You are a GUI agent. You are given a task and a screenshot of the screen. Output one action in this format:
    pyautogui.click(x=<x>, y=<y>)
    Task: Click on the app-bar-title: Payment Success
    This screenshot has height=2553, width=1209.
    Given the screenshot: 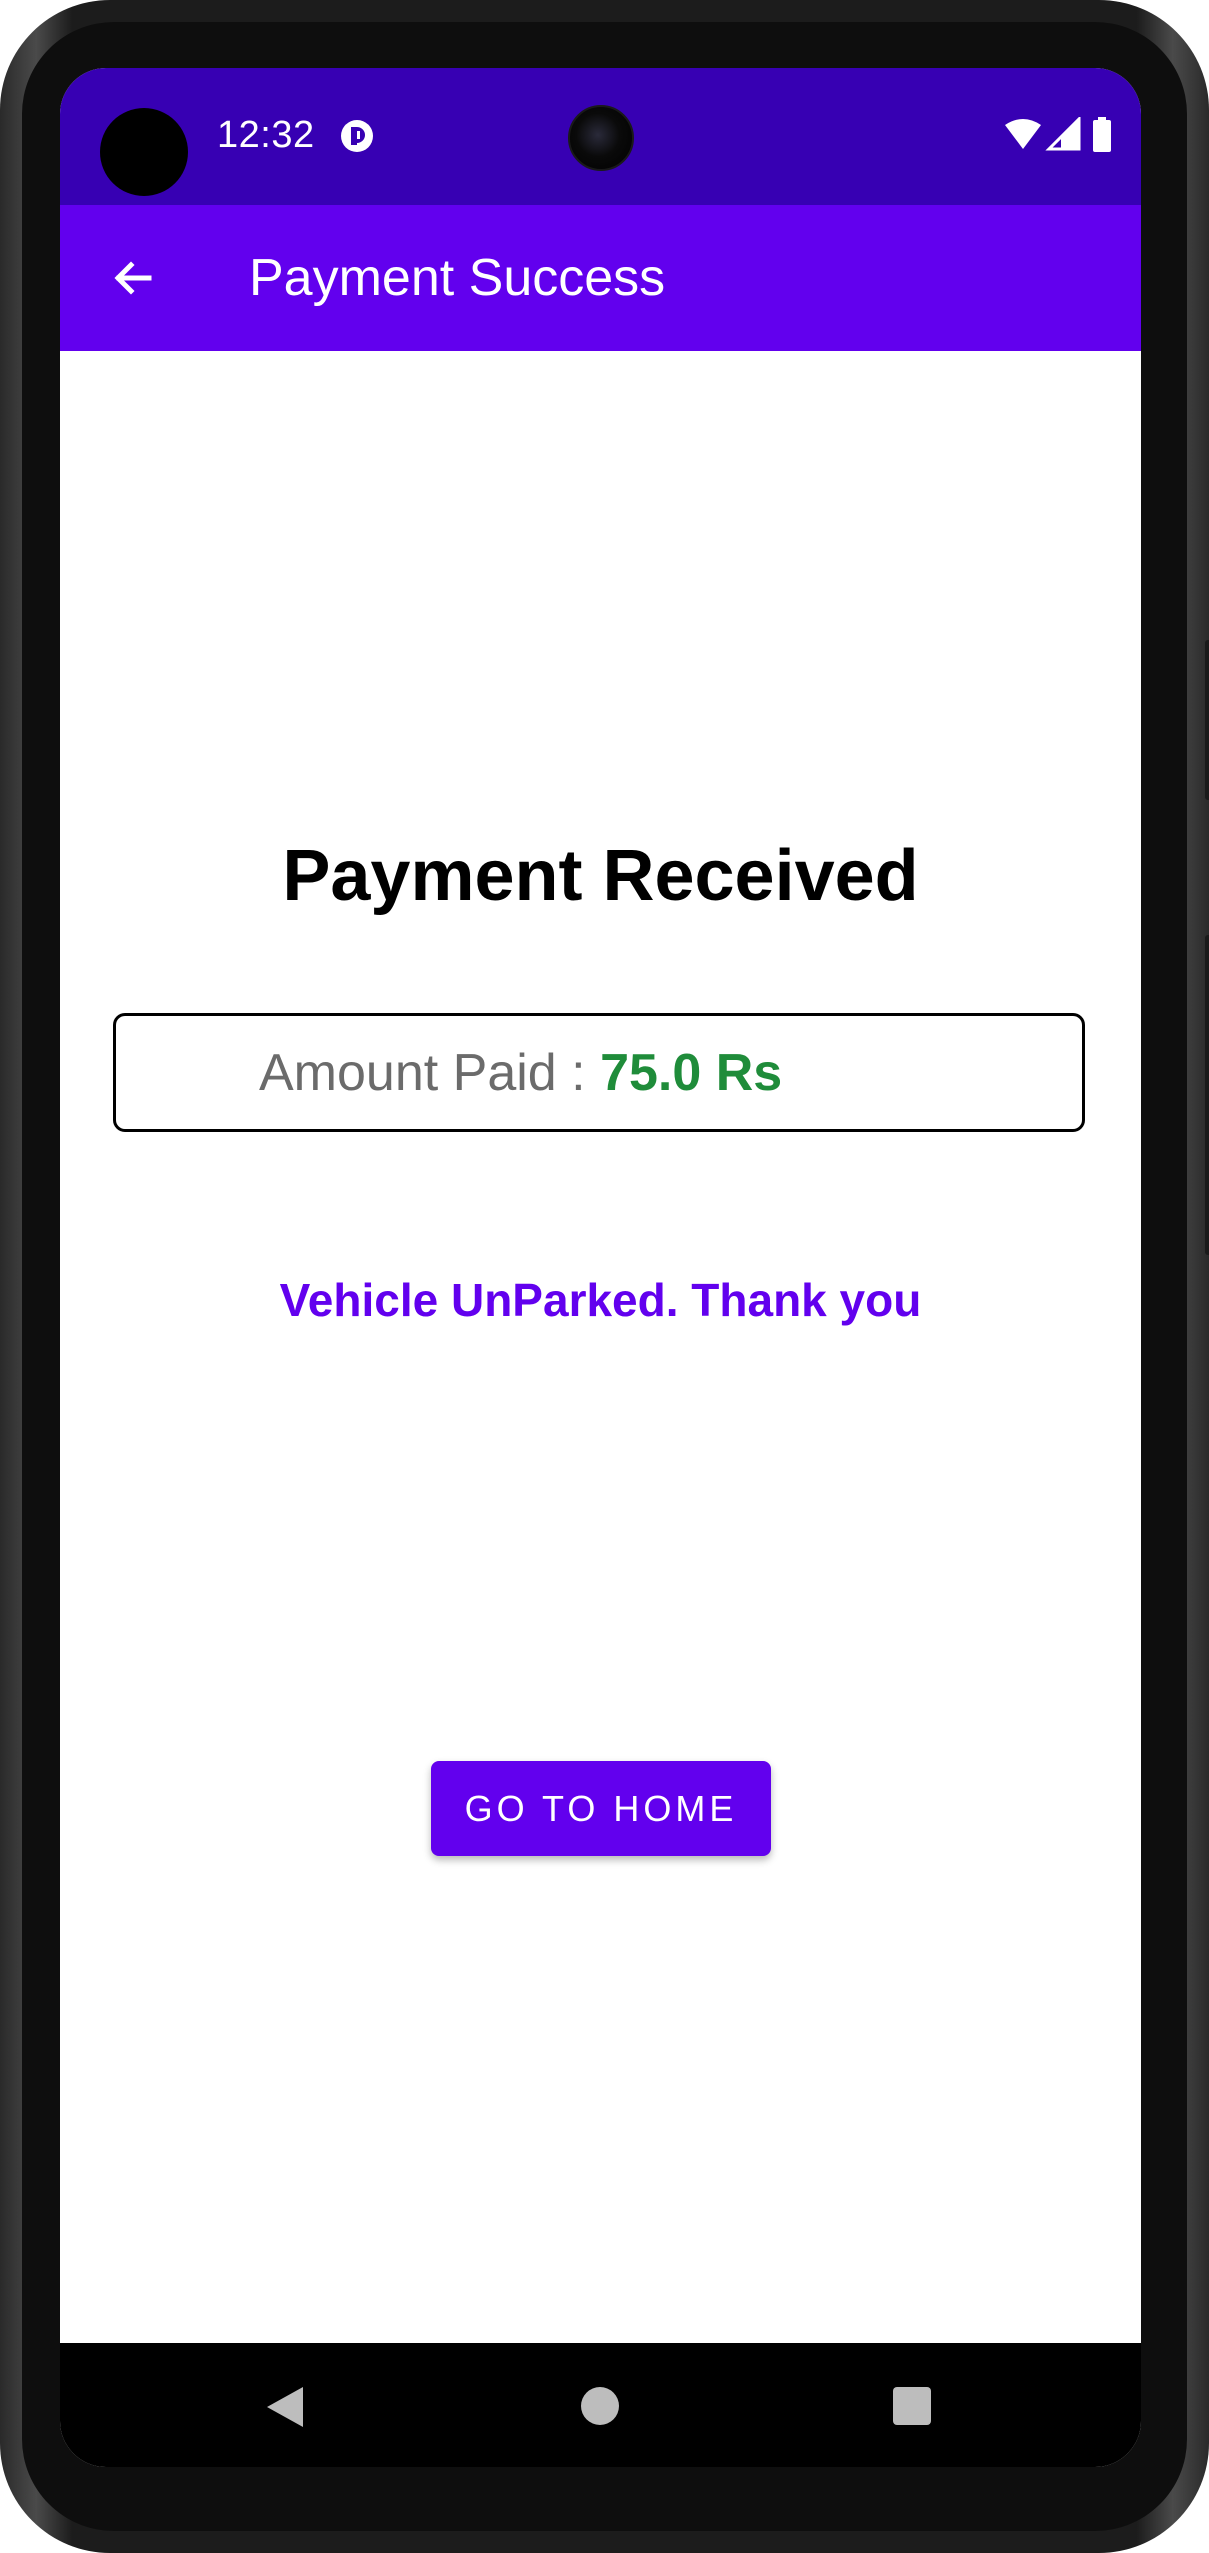 What is the action you would take?
    pyautogui.click(x=457, y=278)
    